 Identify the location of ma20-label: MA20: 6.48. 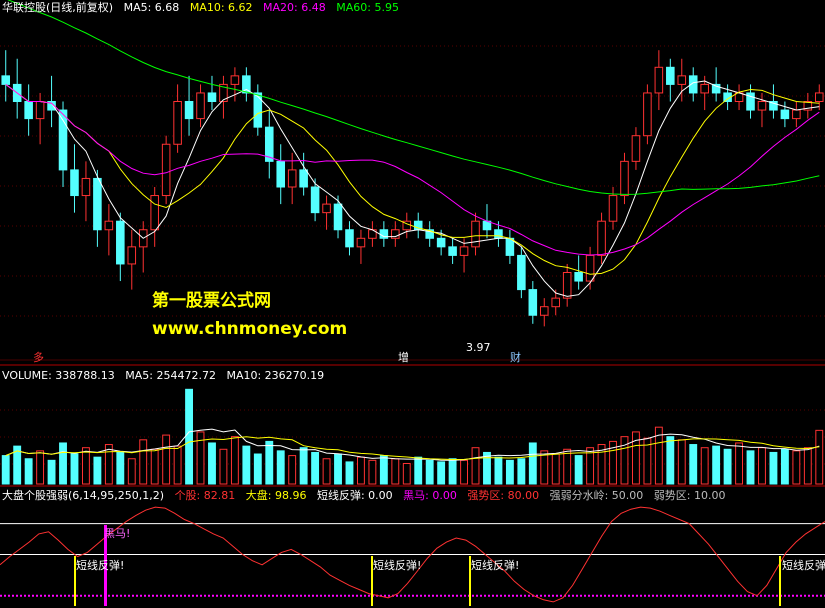
(294, 7).